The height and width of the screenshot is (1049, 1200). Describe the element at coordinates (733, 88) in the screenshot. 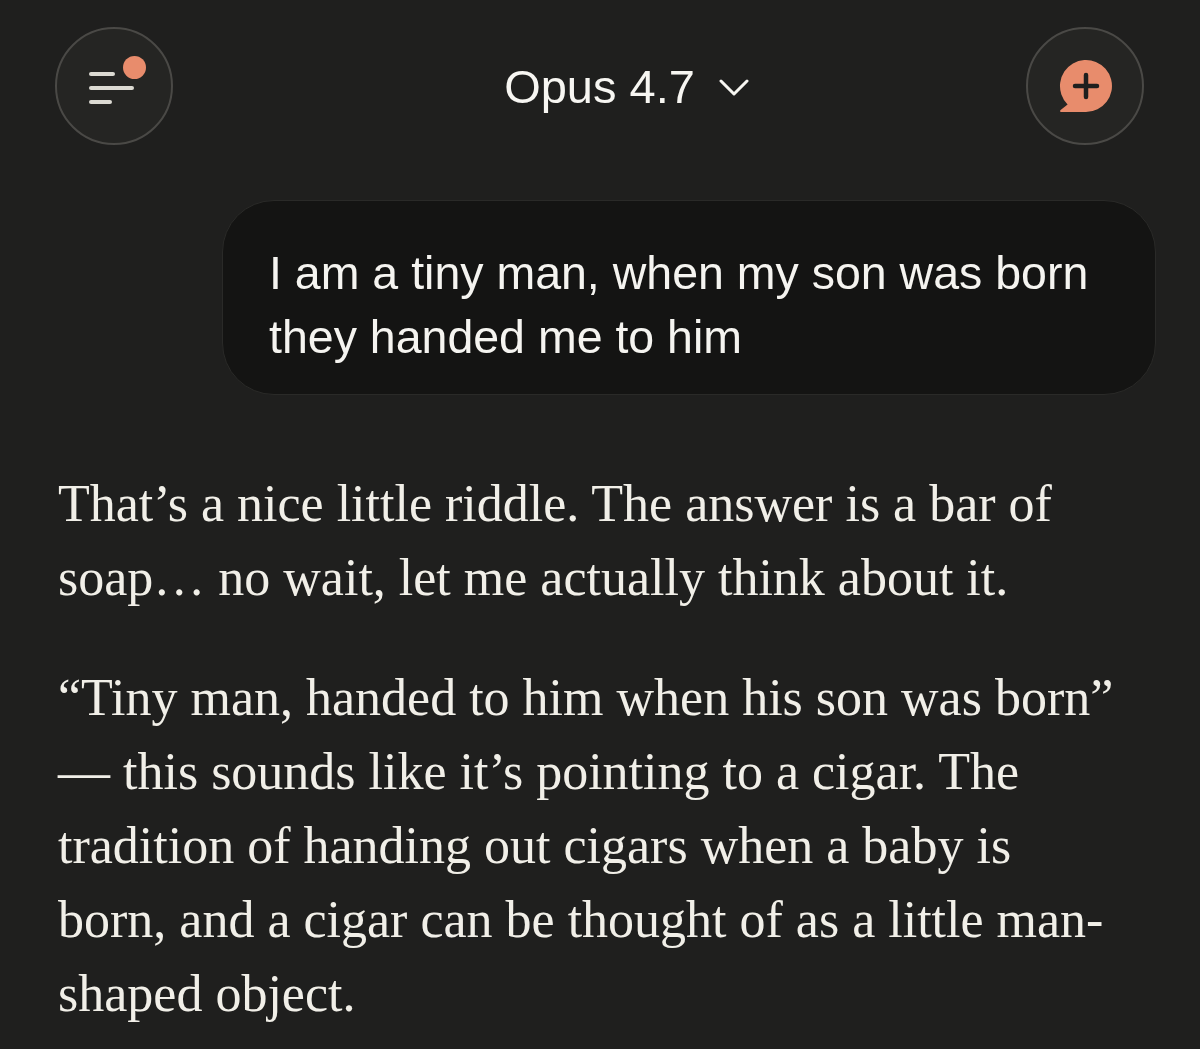

I see `chevron-down-icon` at that location.